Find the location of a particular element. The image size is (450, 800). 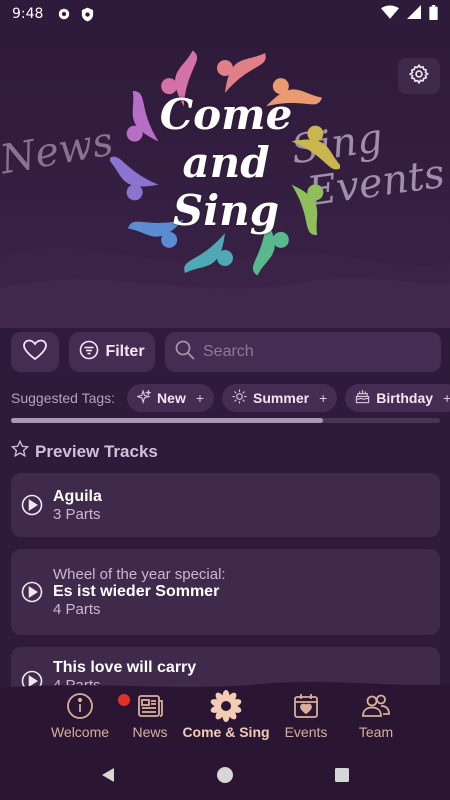

settings-button is located at coordinates (419, 76).